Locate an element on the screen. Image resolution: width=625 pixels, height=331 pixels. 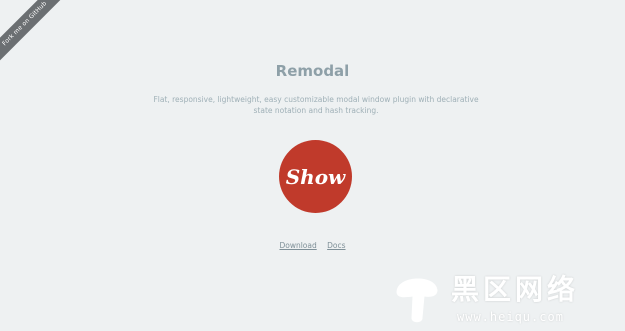
watermark: 黑区网络 www.heiqu.com is located at coordinates (504, 298).